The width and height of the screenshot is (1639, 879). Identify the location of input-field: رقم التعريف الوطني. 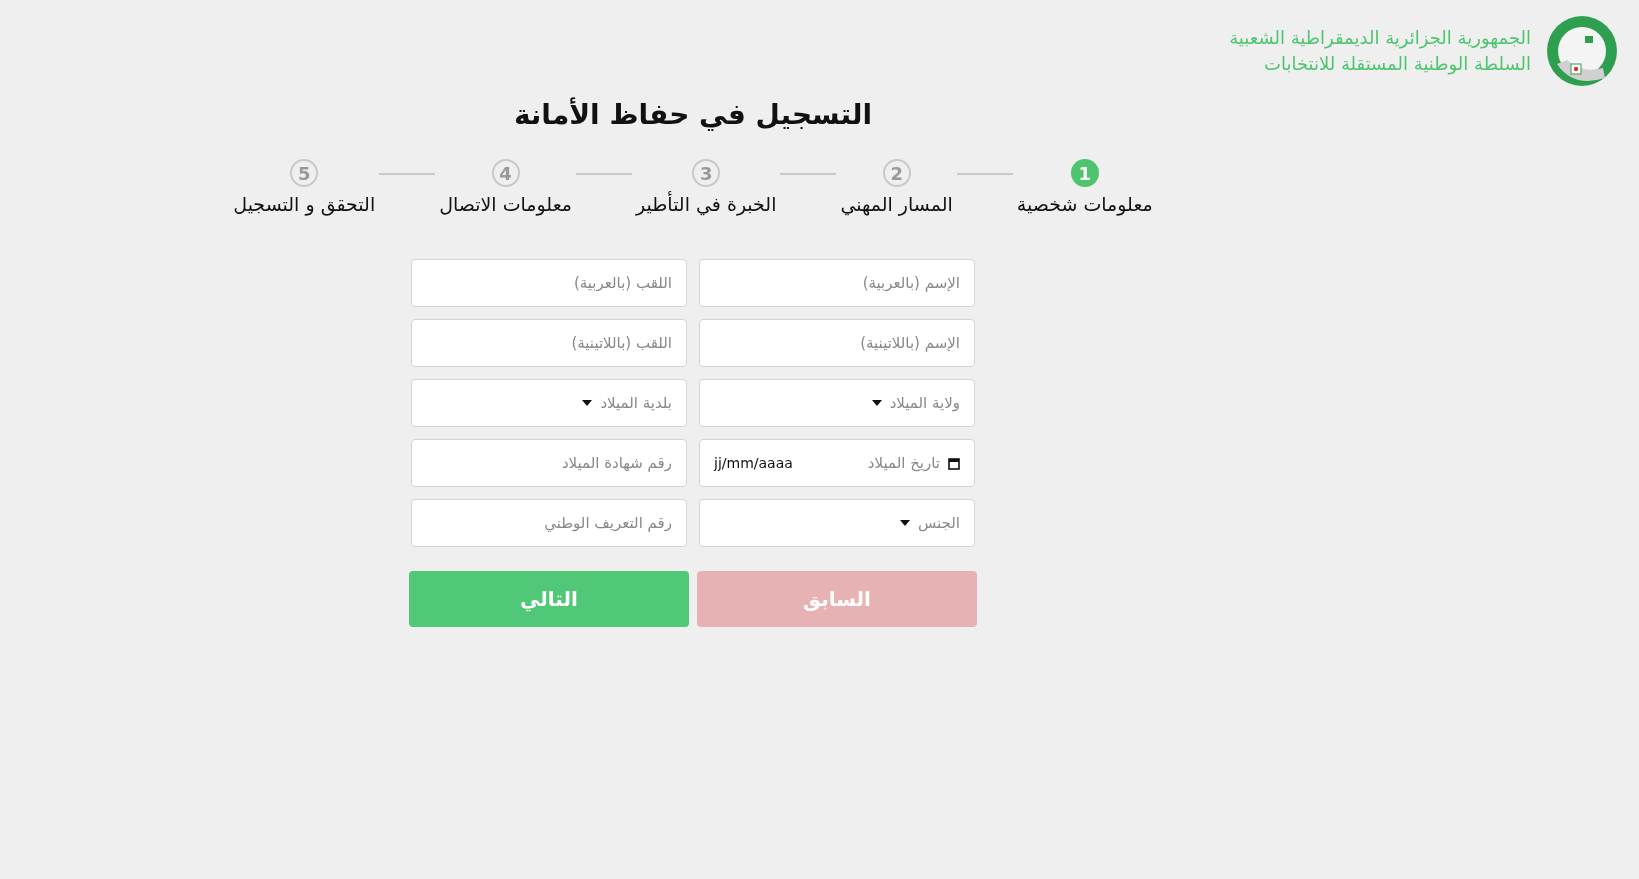
(549, 523).